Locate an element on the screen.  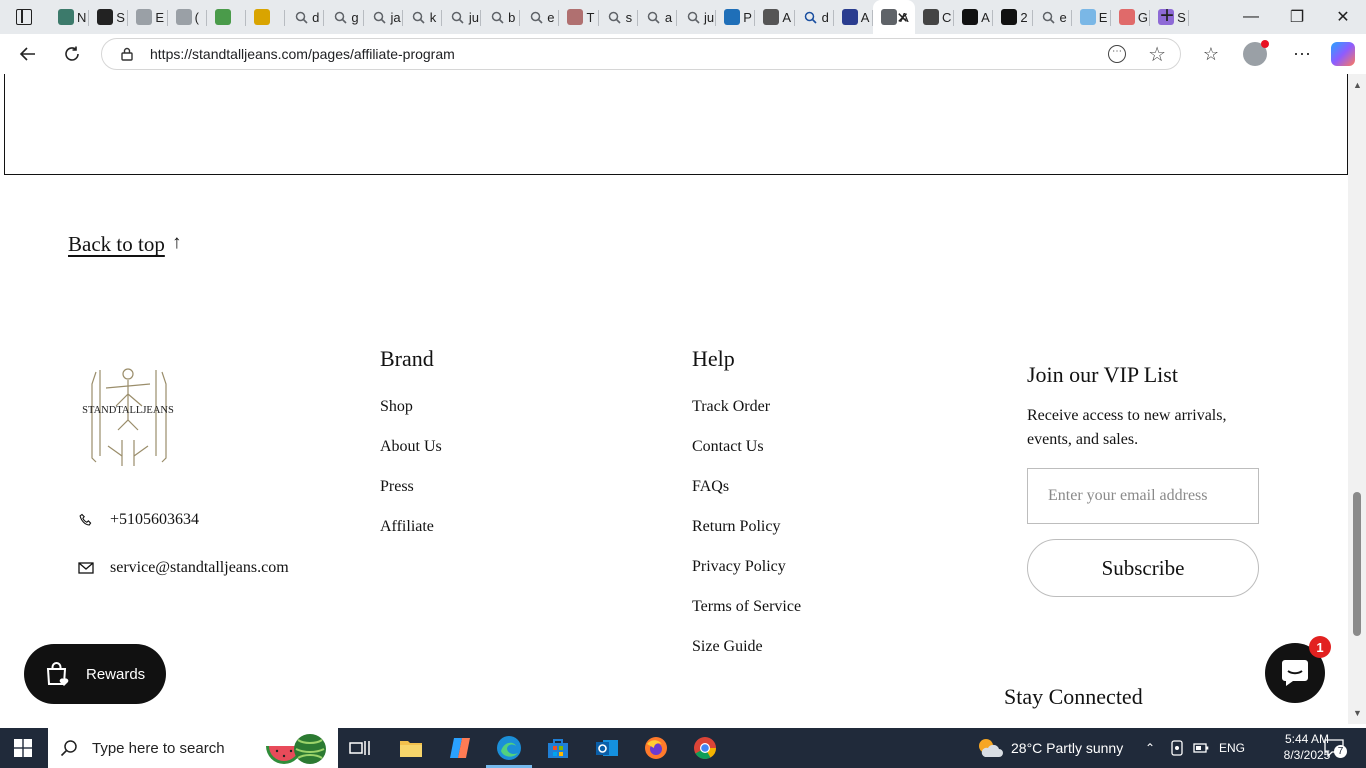
firefox-icon is located at coordinates (656, 748).